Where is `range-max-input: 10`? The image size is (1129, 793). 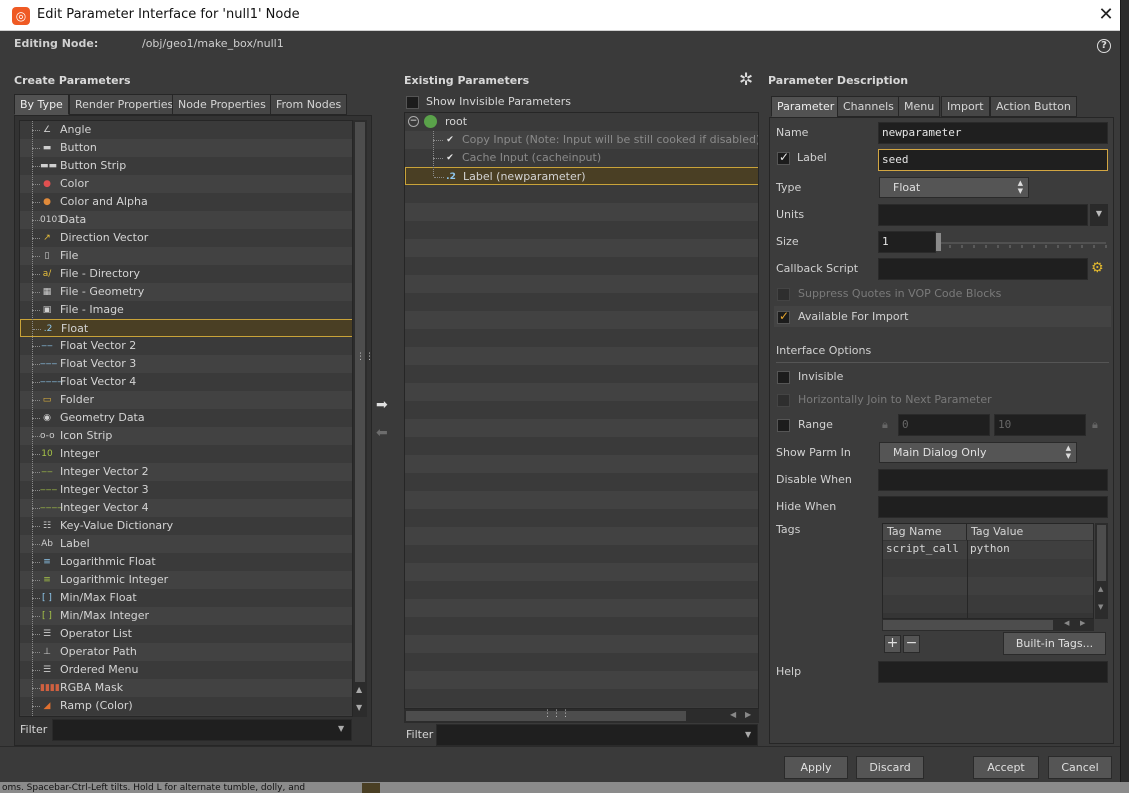 range-max-input: 10 is located at coordinates (1040, 425).